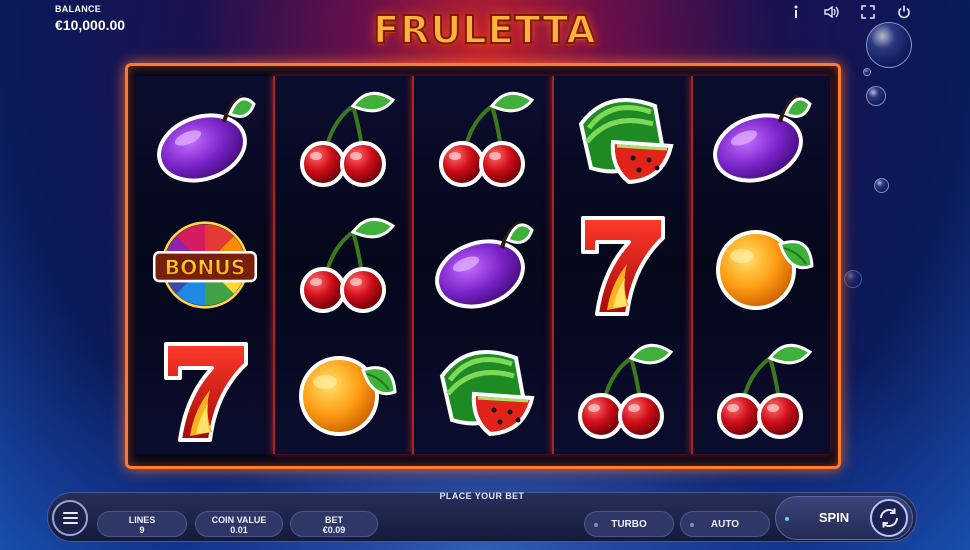  I want to click on auto-indicator, so click(692, 525).